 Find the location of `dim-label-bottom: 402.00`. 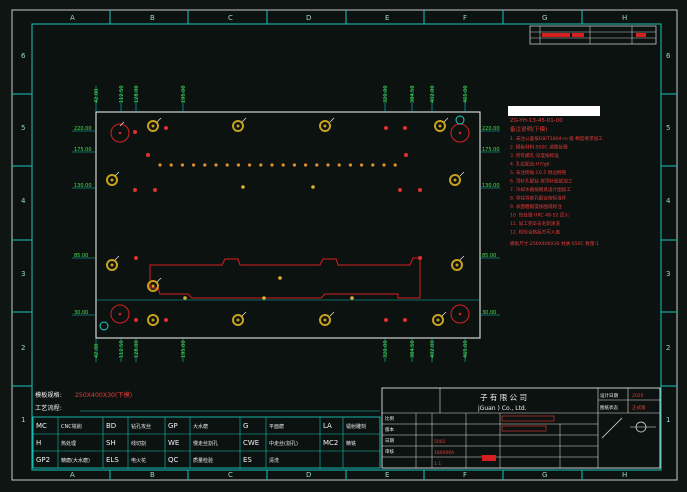

dim-label-bottom: 402.00 is located at coordinates (433, 350).